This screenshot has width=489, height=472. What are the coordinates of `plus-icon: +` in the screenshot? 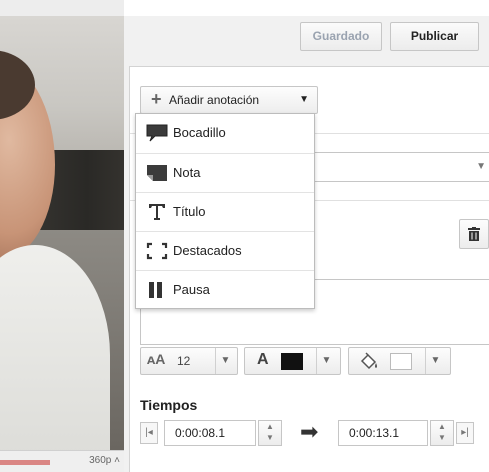 It's located at (156, 99).